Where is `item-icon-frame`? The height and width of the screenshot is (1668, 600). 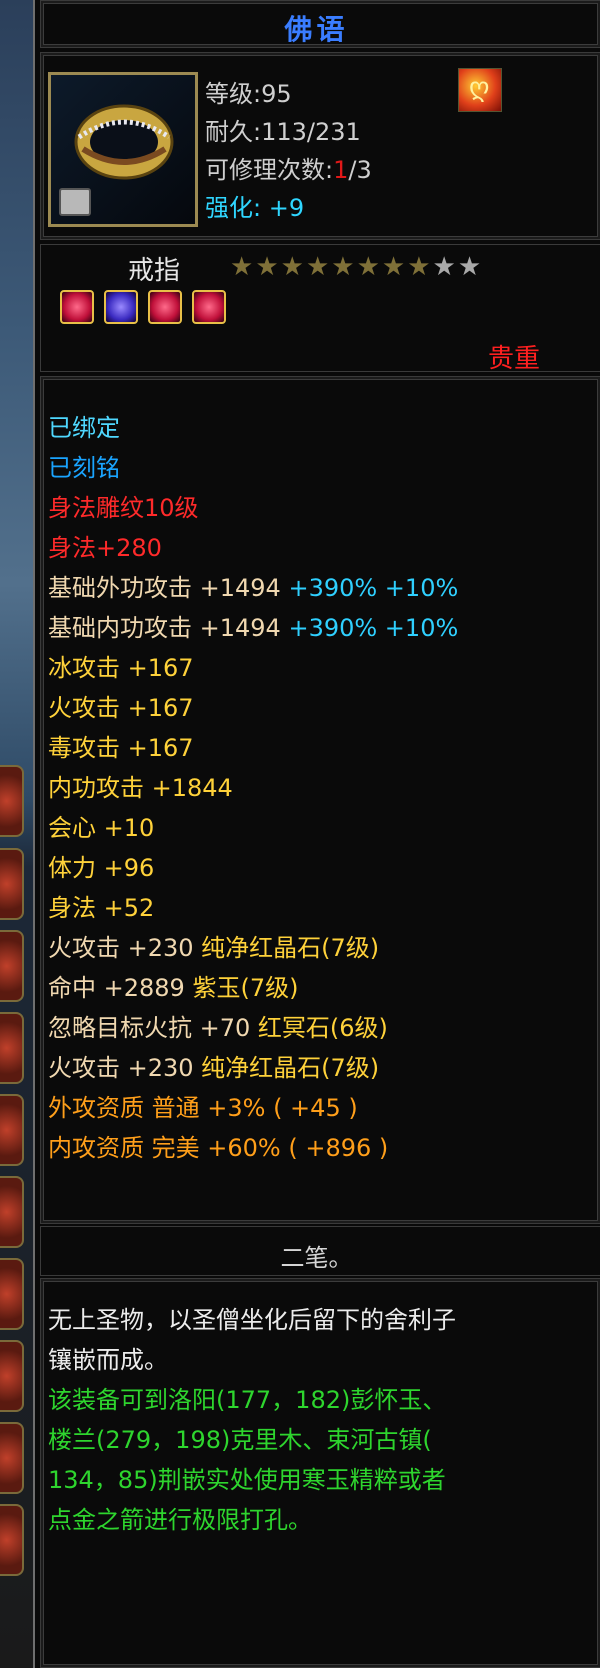
item-icon-frame is located at coordinates (123, 149).